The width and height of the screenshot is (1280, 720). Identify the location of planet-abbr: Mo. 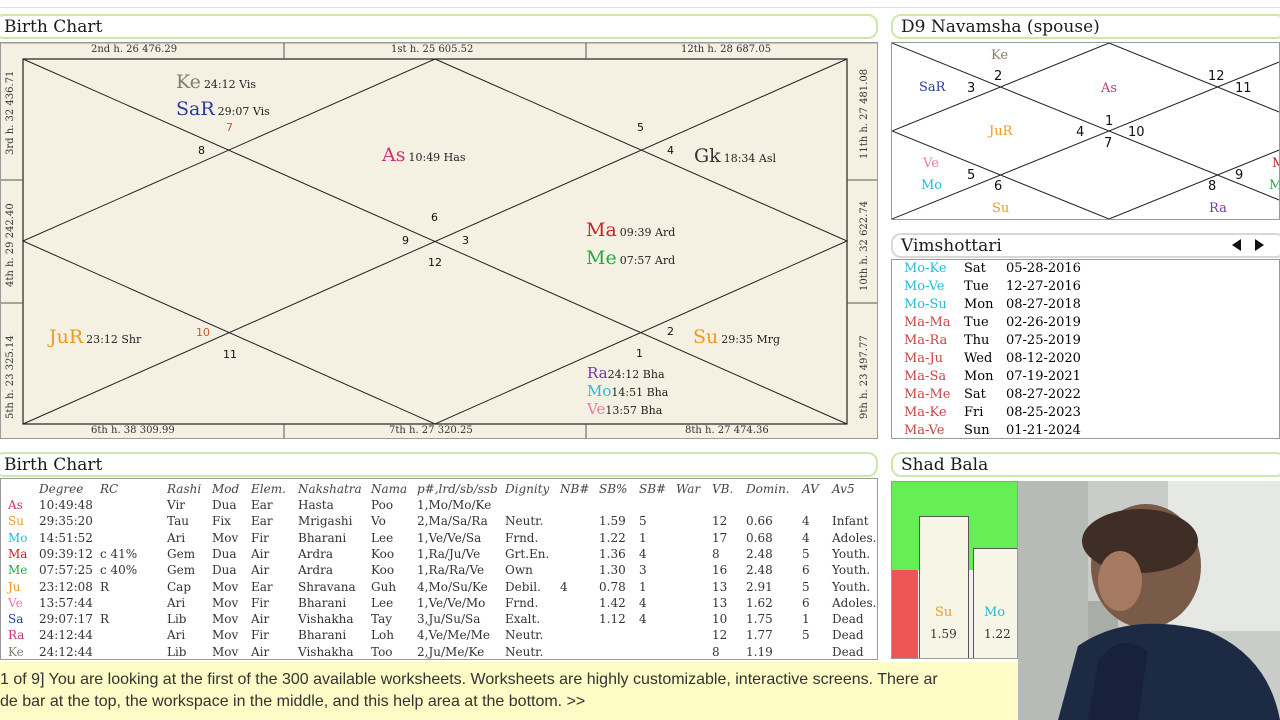
(599, 391).